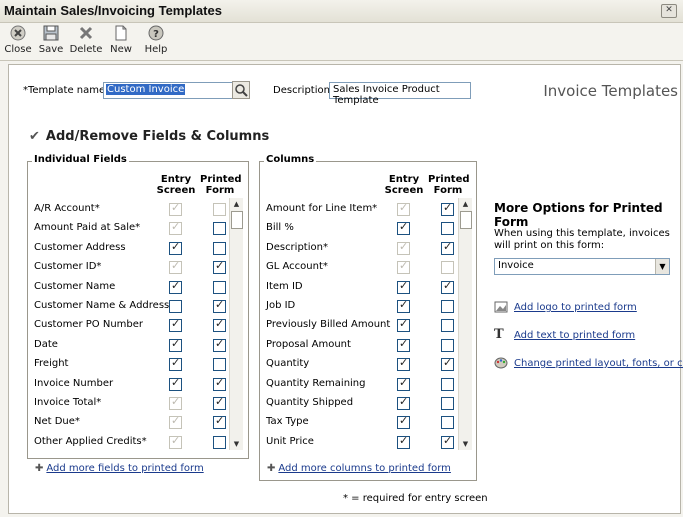 The height and width of the screenshot is (517, 683). Describe the element at coordinates (175, 306) in the screenshot. I see `entry-screen-checkbox` at that location.